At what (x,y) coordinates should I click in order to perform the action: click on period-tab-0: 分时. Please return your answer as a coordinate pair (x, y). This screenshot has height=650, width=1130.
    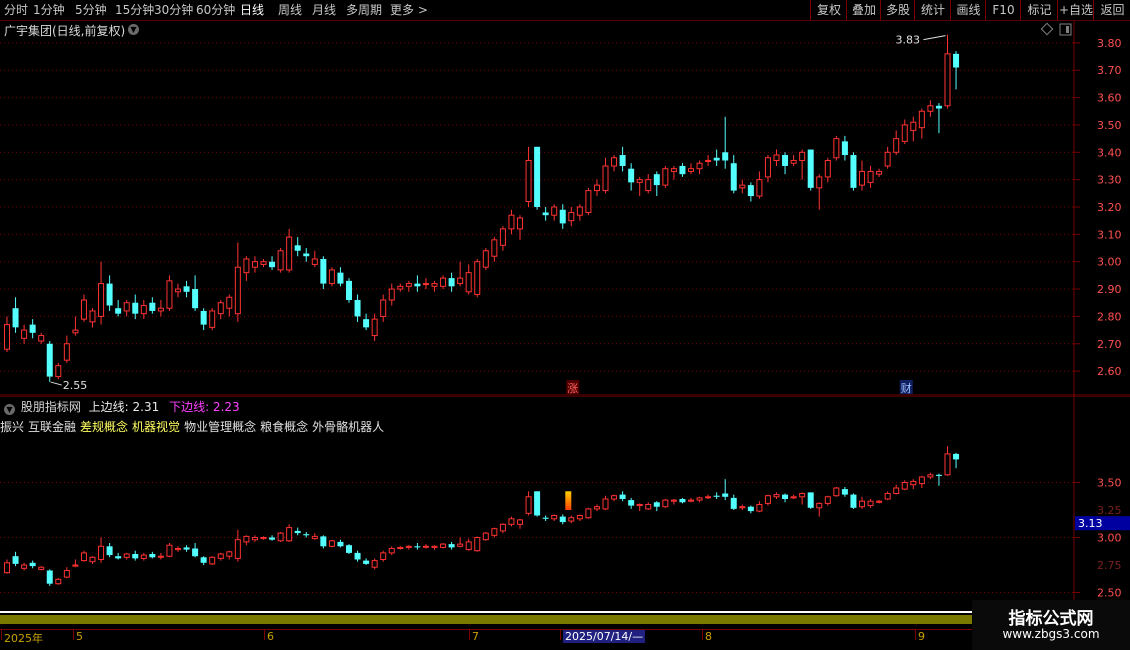
    Looking at the image, I should click on (16, 10).